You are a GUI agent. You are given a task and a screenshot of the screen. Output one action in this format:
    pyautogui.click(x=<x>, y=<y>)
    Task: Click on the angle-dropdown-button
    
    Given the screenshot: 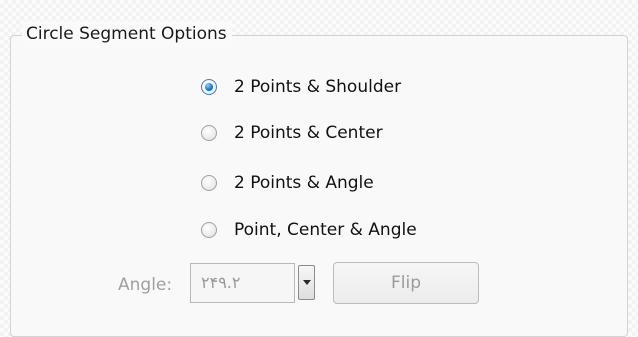 What is the action you would take?
    pyautogui.click(x=306, y=282)
    